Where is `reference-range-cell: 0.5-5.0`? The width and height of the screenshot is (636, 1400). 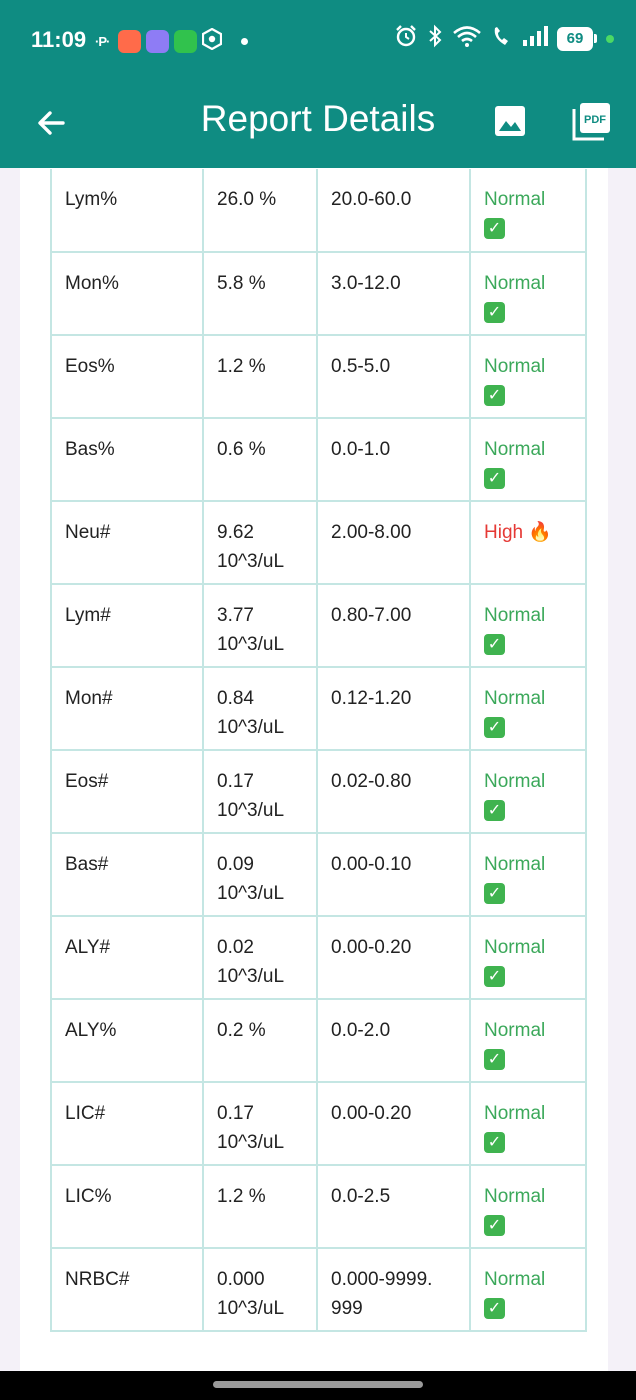
reference-range-cell: 0.5-5.0 is located at coordinates (393, 376).